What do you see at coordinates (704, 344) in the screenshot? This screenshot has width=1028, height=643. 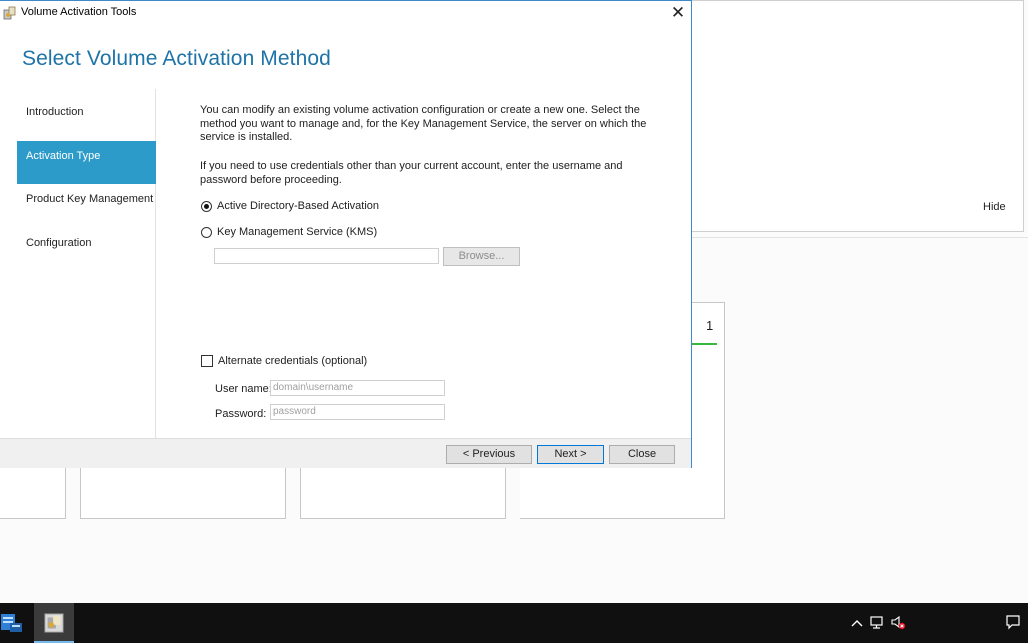 I see `status-indicator-bar` at bounding box center [704, 344].